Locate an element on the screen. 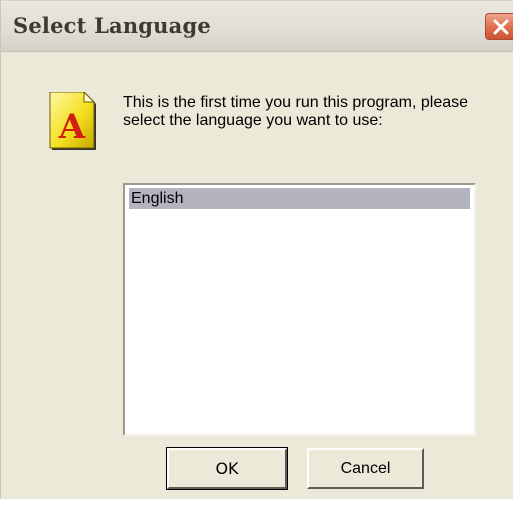 The width and height of the screenshot is (513, 519). ok-button-label: OK is located at coordinates (227, 468).